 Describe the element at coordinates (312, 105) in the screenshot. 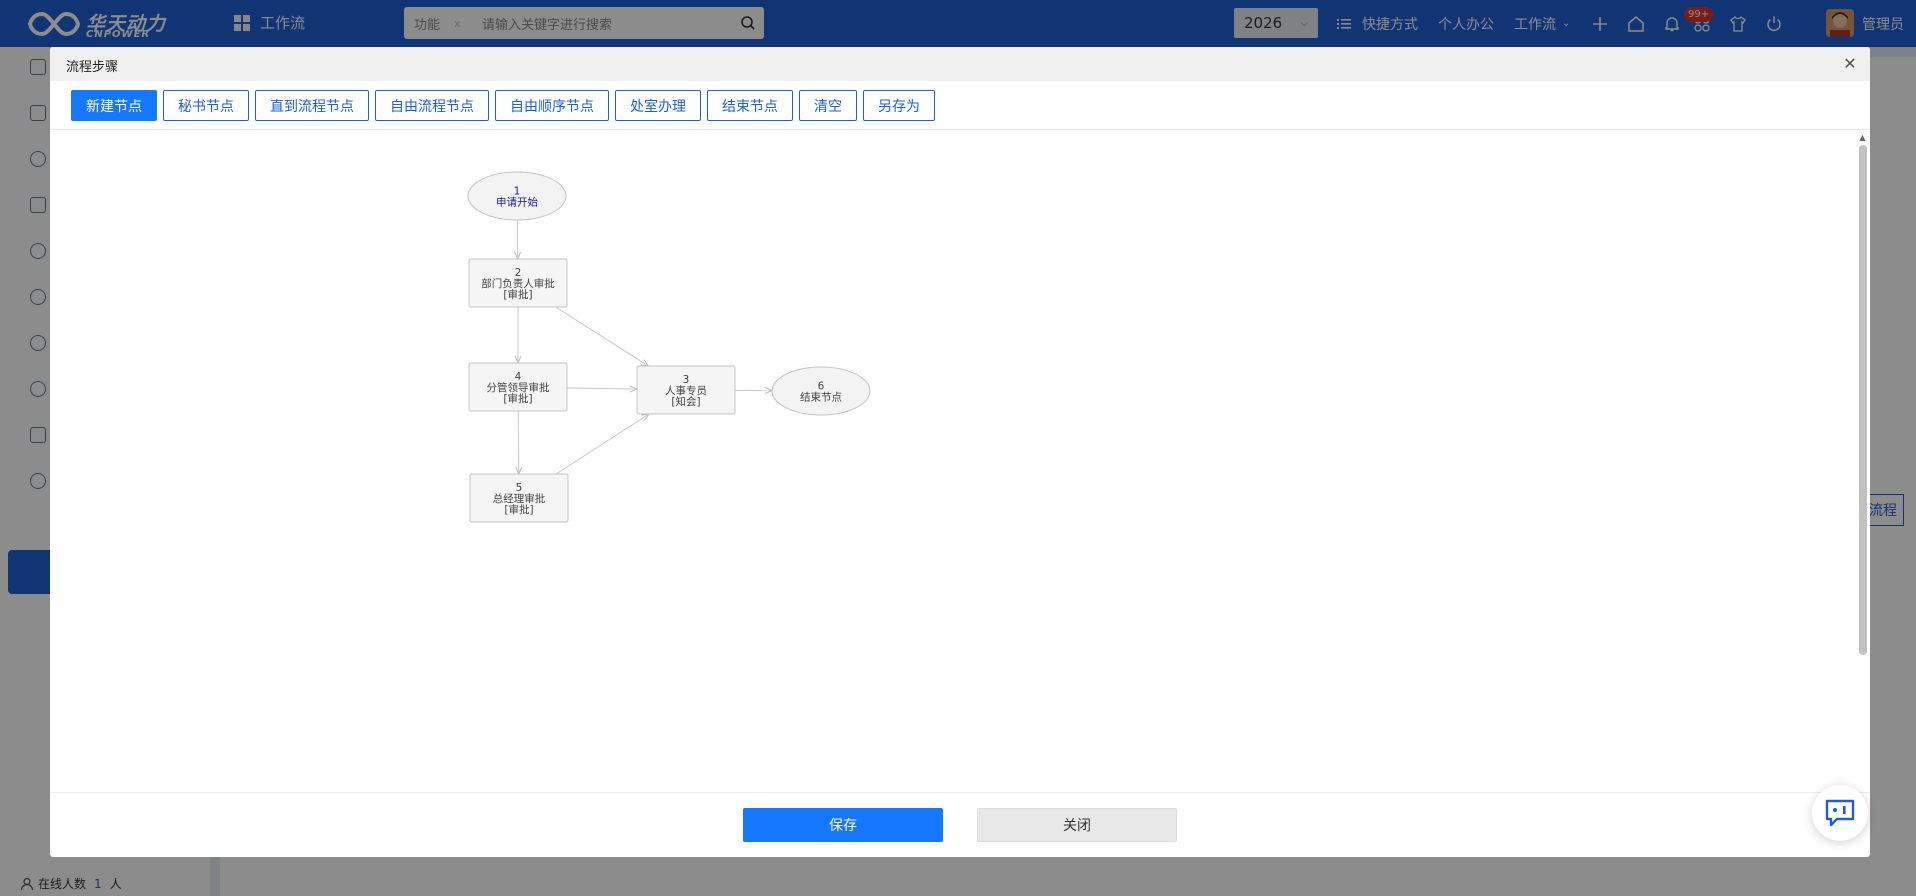

I see `toolbar-button-2: 直到流程节点` at that location.